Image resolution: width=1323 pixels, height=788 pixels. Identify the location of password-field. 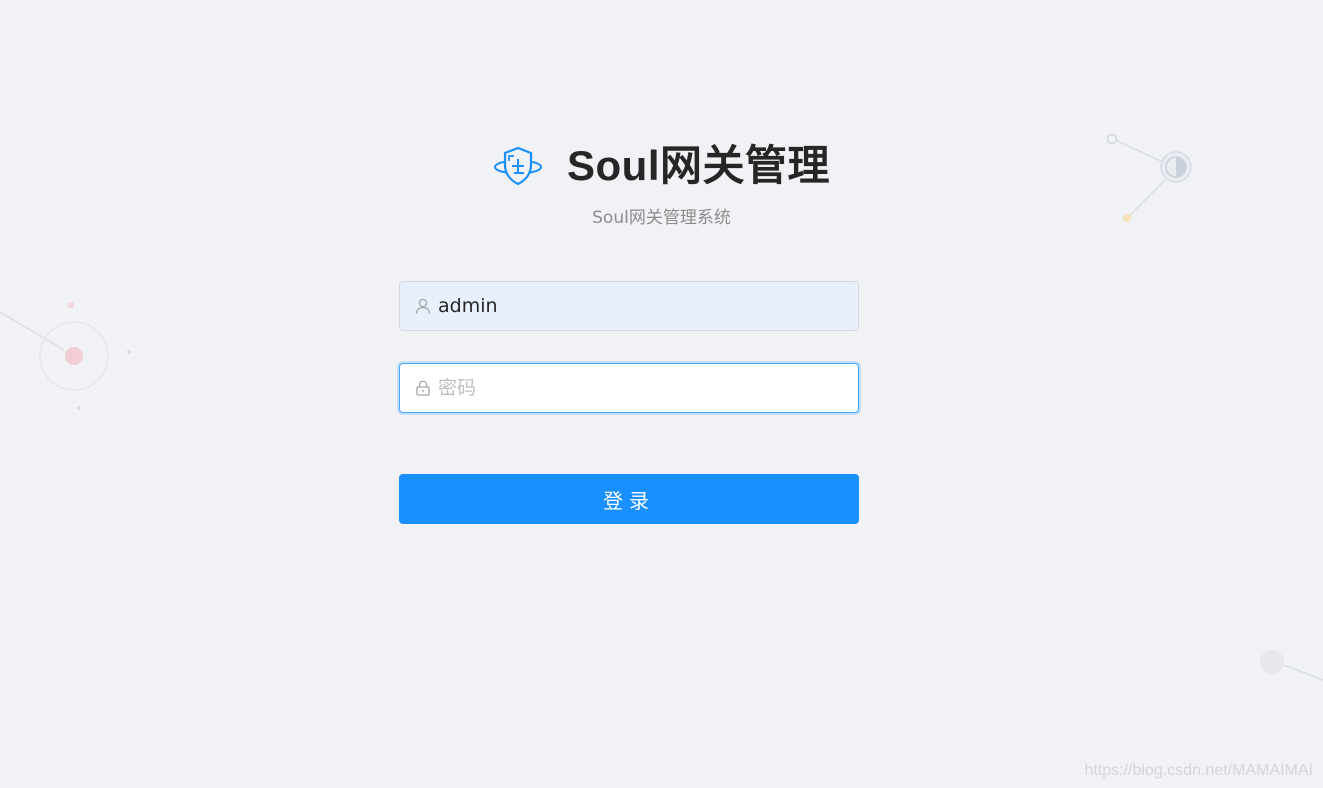
(629, 388).